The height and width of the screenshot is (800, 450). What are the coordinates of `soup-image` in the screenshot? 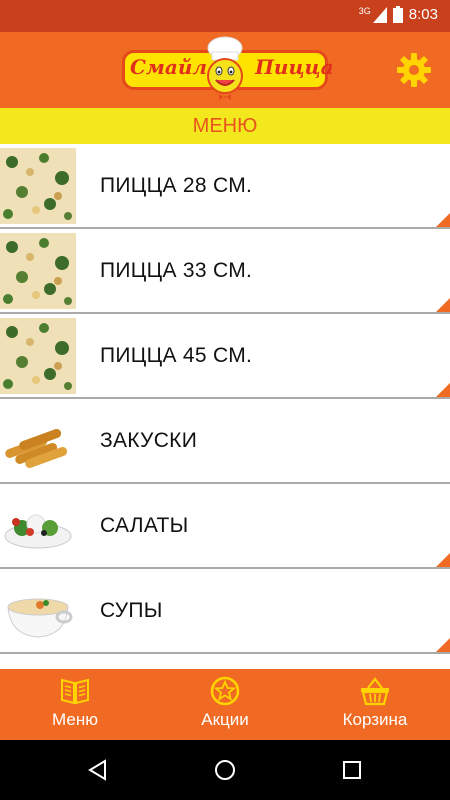 It's located at (38, 610).